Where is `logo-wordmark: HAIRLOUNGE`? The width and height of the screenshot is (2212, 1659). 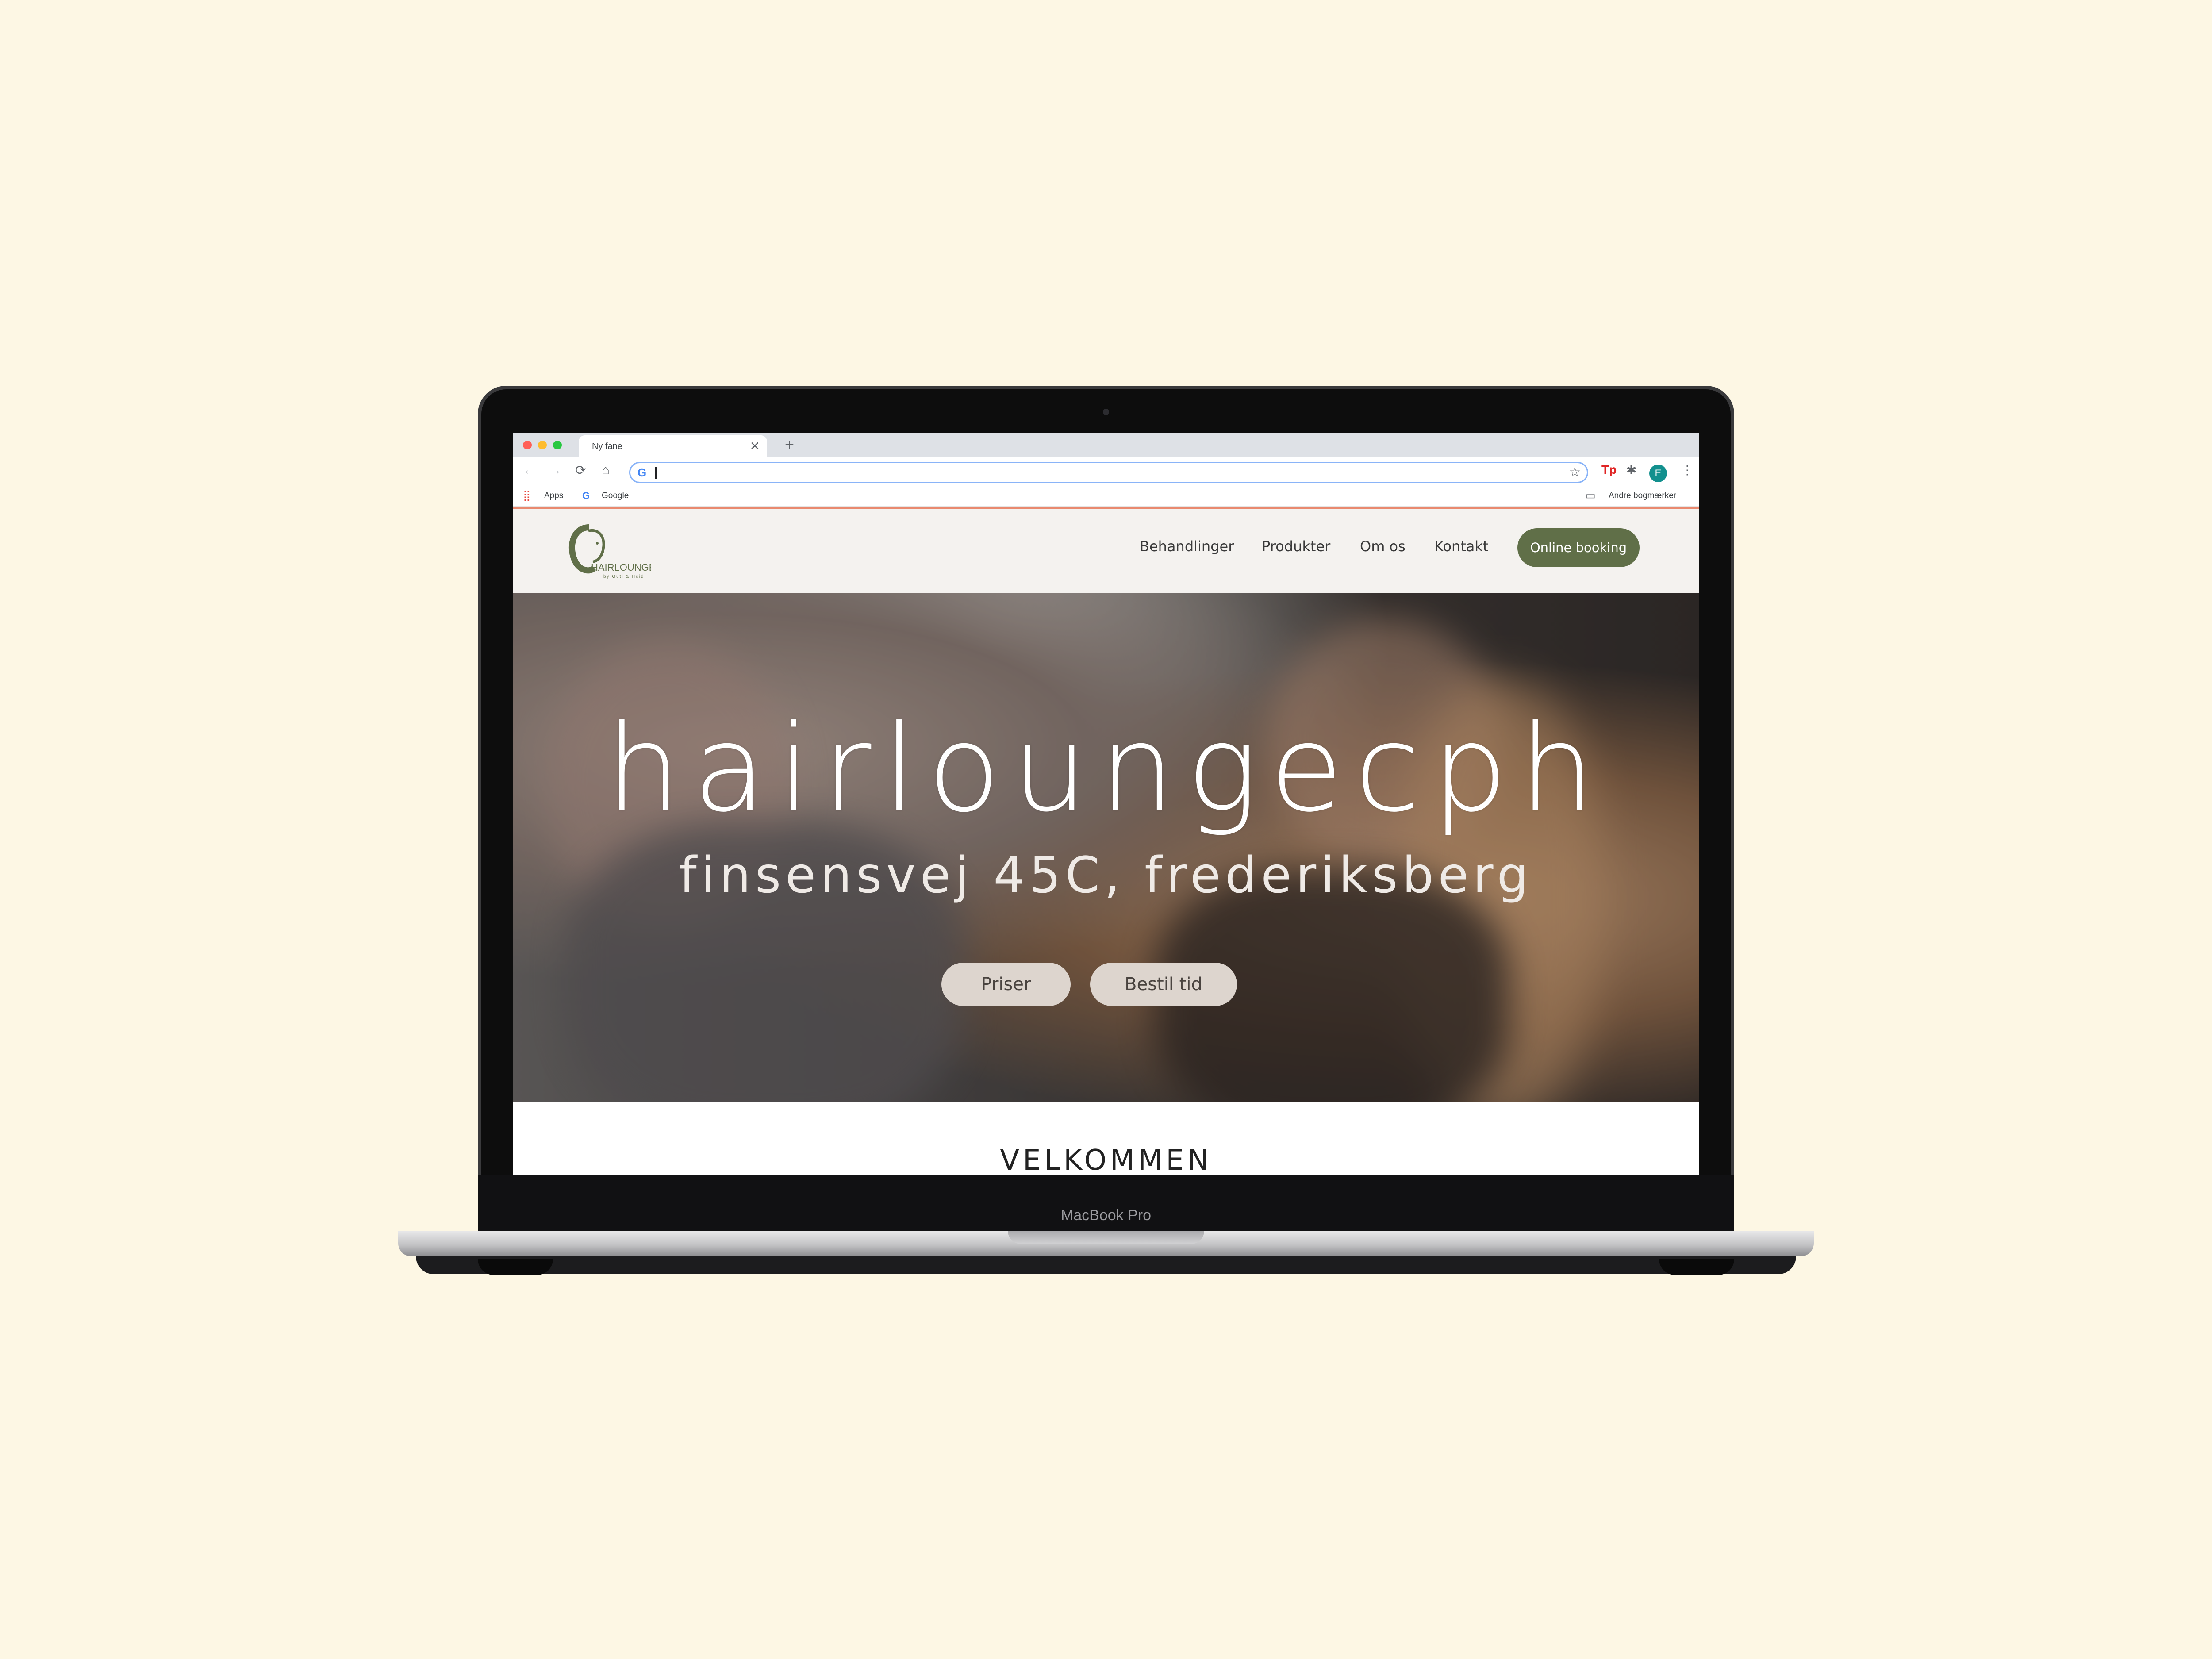 logo-wordmark: HAIRLOUNGE is located at coordinates (621, 568).